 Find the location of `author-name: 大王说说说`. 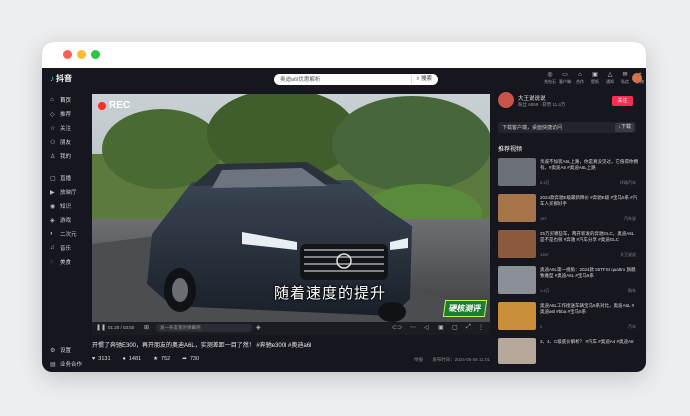

author-name: 大王说说说 is located at coordinates (532, 98).